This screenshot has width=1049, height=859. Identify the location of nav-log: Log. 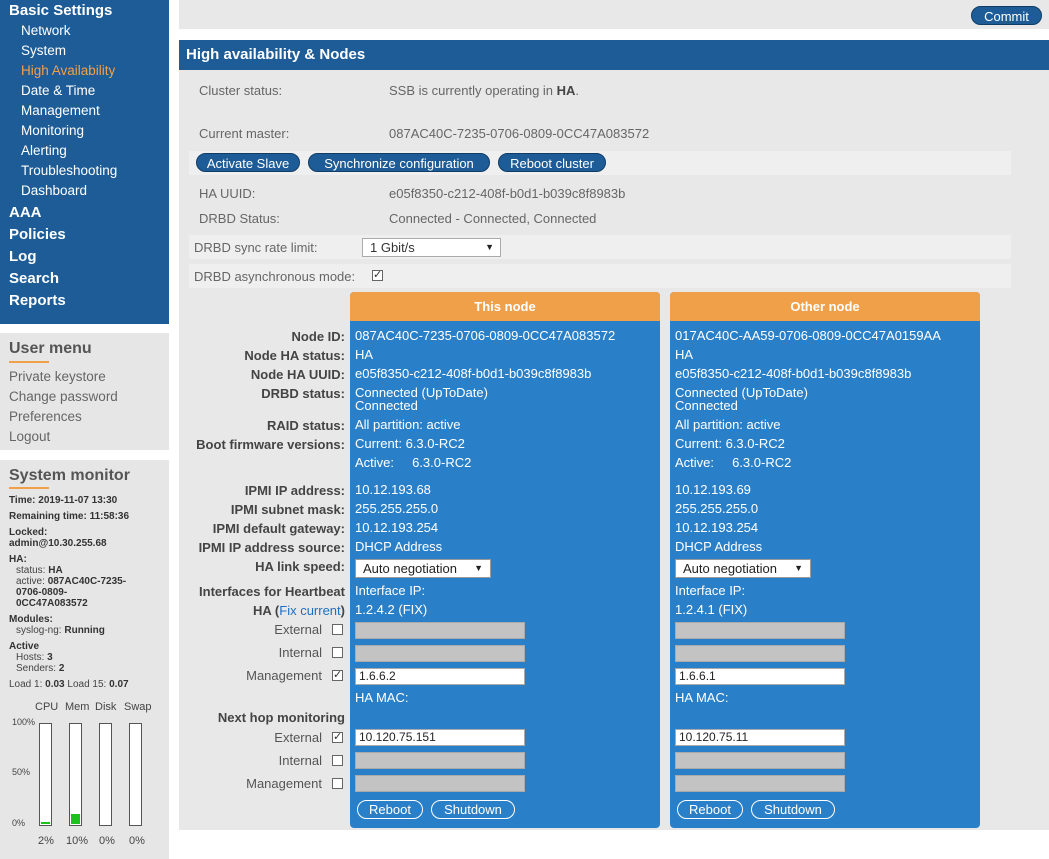
(23, 257).